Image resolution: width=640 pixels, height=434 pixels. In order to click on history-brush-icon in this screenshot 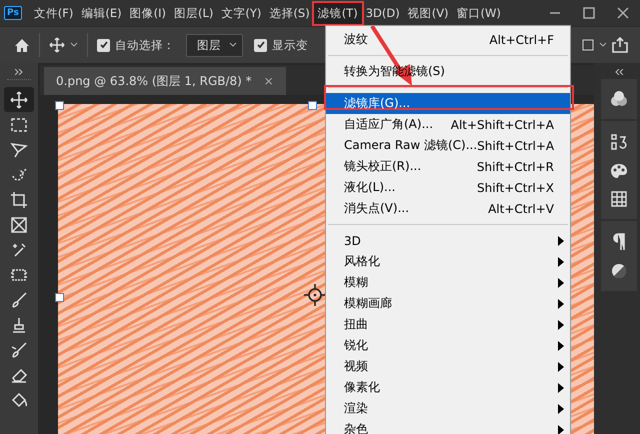, I will do `click(19, 349)`.